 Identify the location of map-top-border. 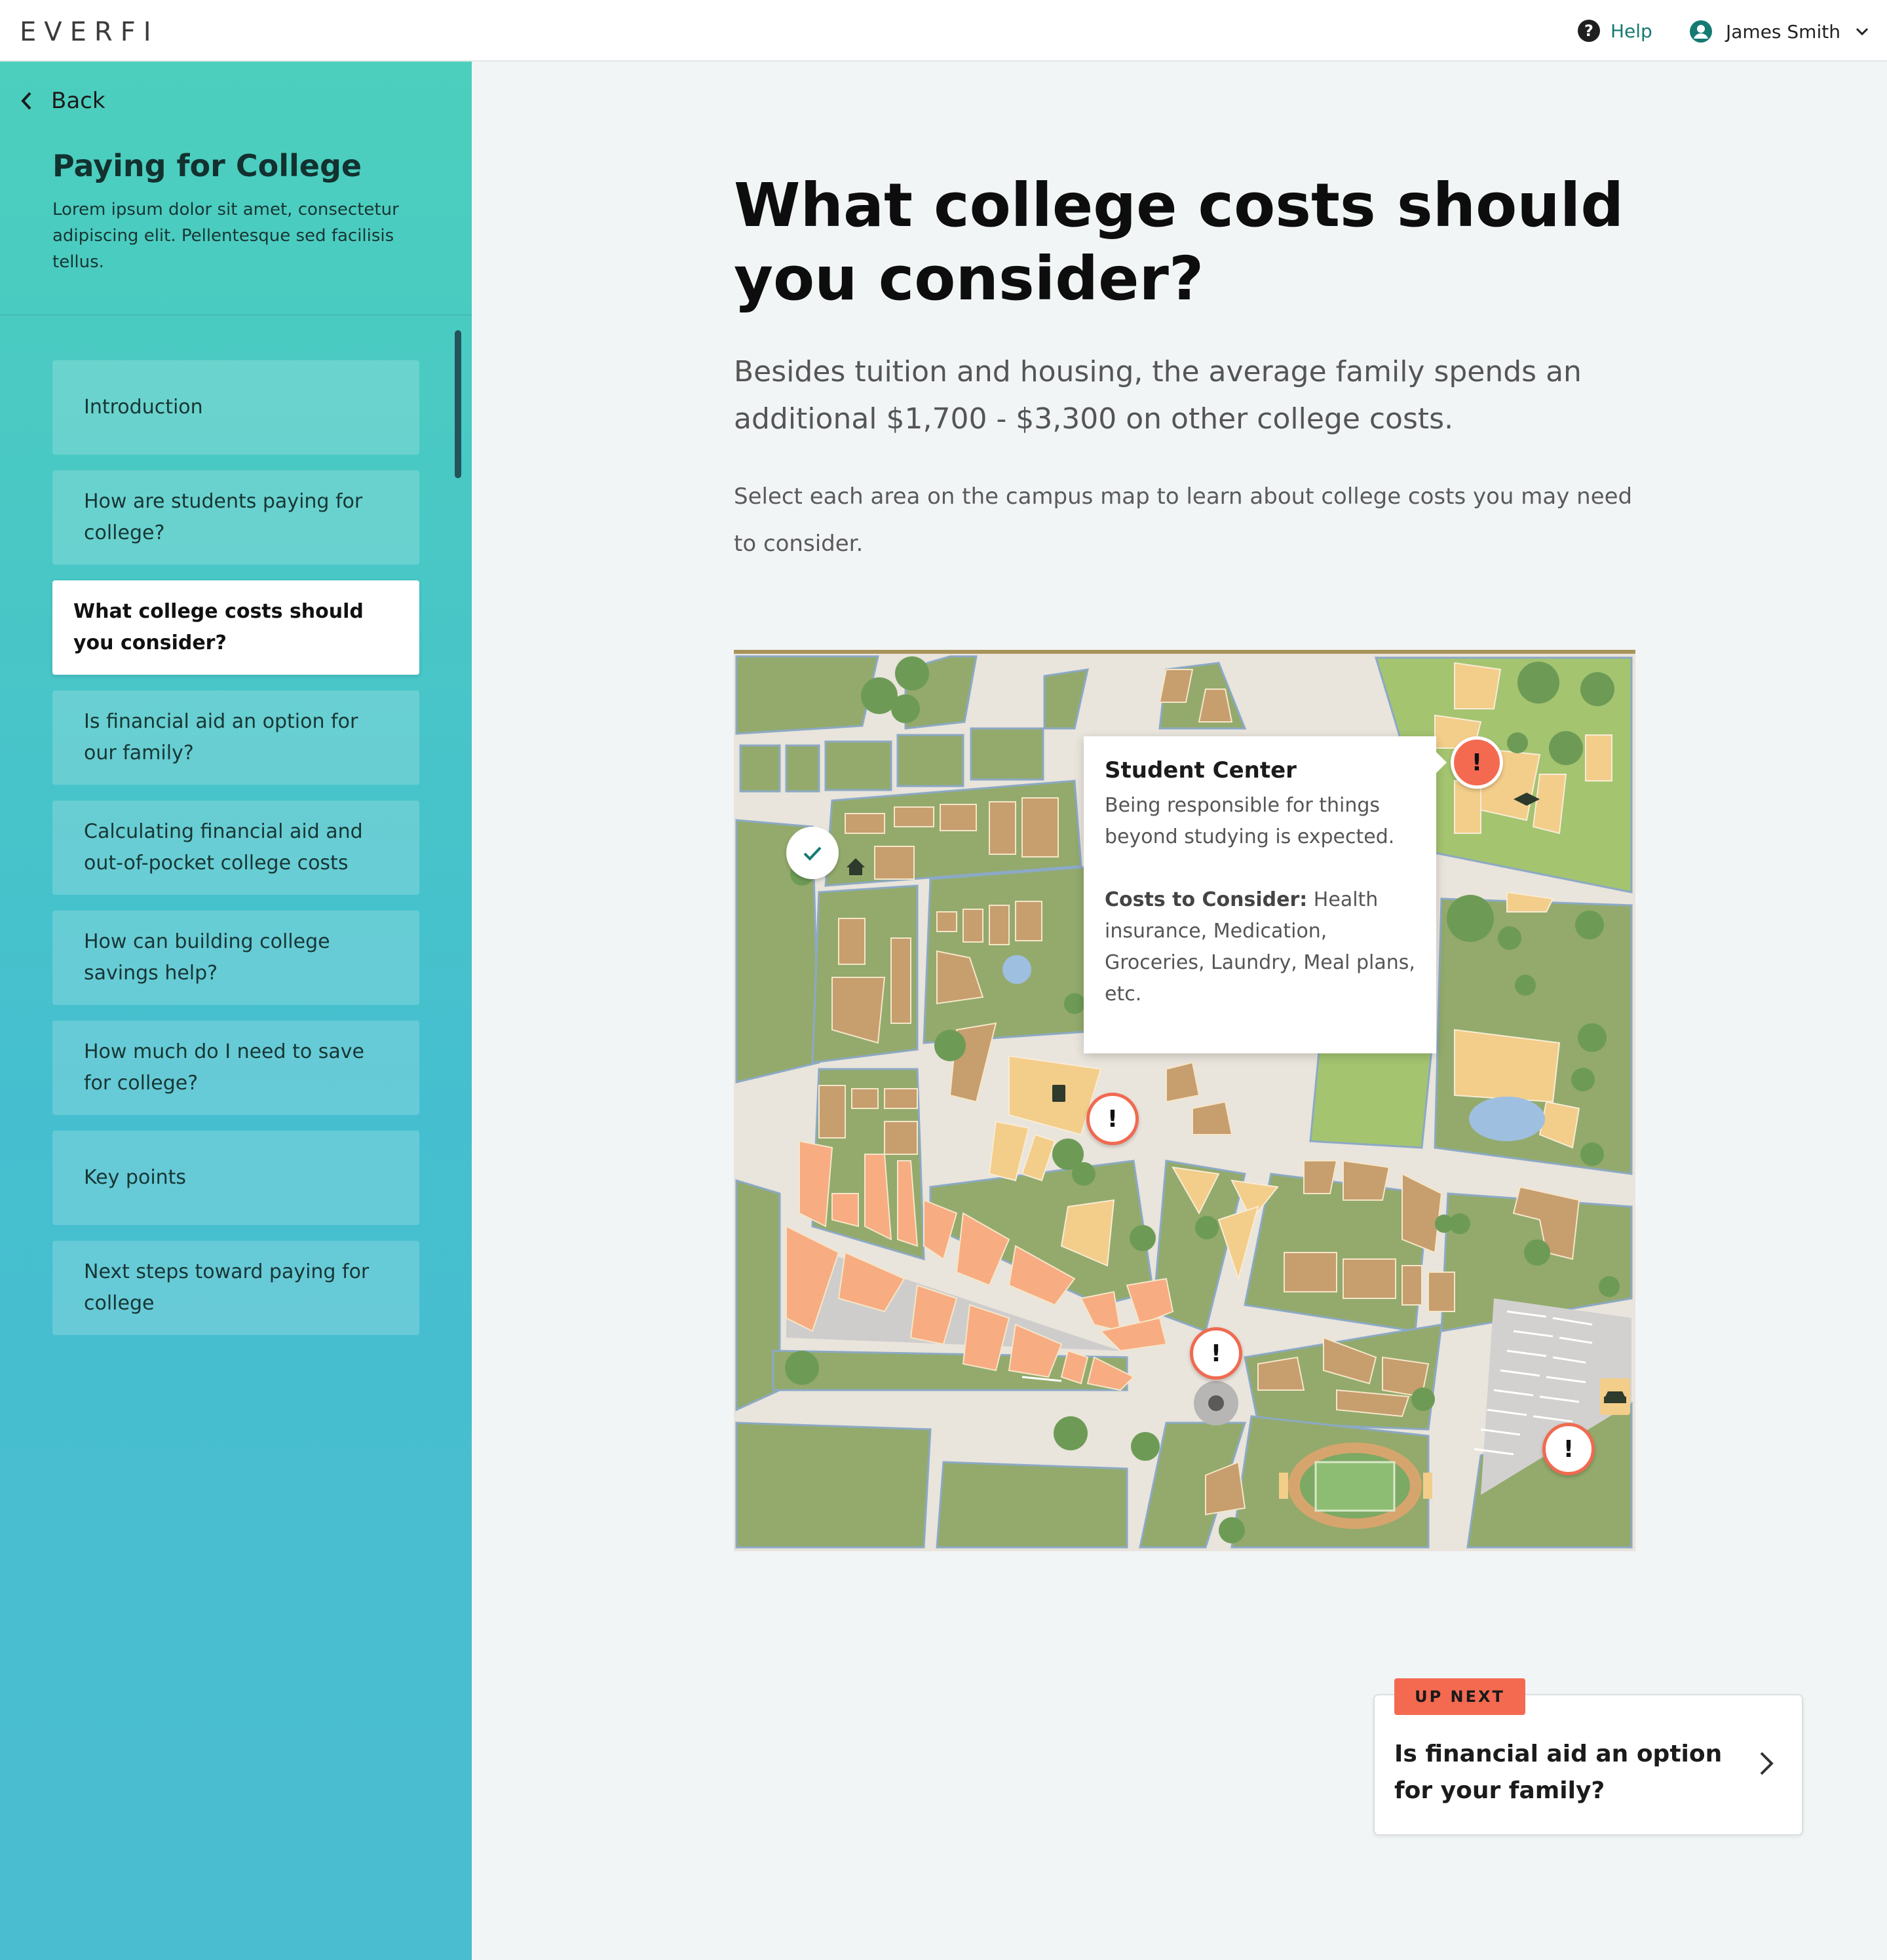
(1184, 652).